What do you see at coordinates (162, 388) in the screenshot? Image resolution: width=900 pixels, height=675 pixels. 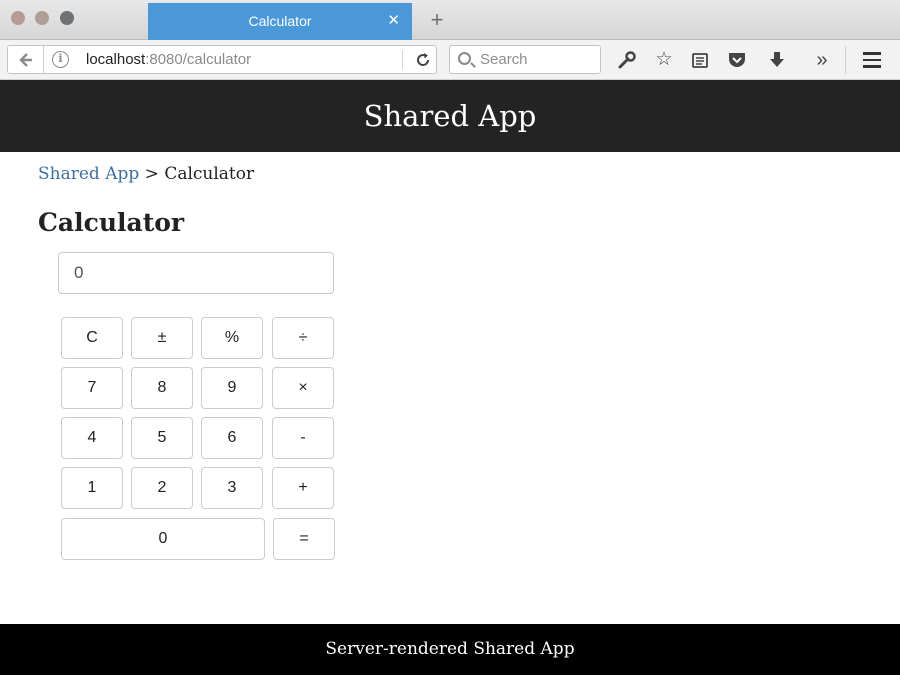 I see `digit-8-button: 8` at bounding box center [162, 388].